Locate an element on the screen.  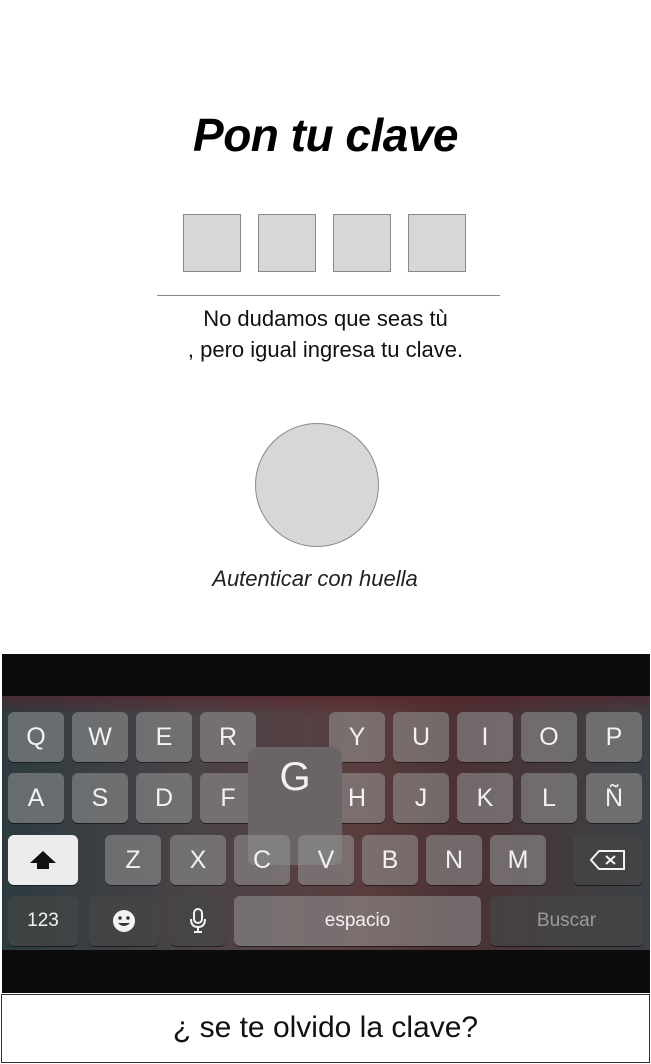
key-p: P is located at coordinates (614, 737).